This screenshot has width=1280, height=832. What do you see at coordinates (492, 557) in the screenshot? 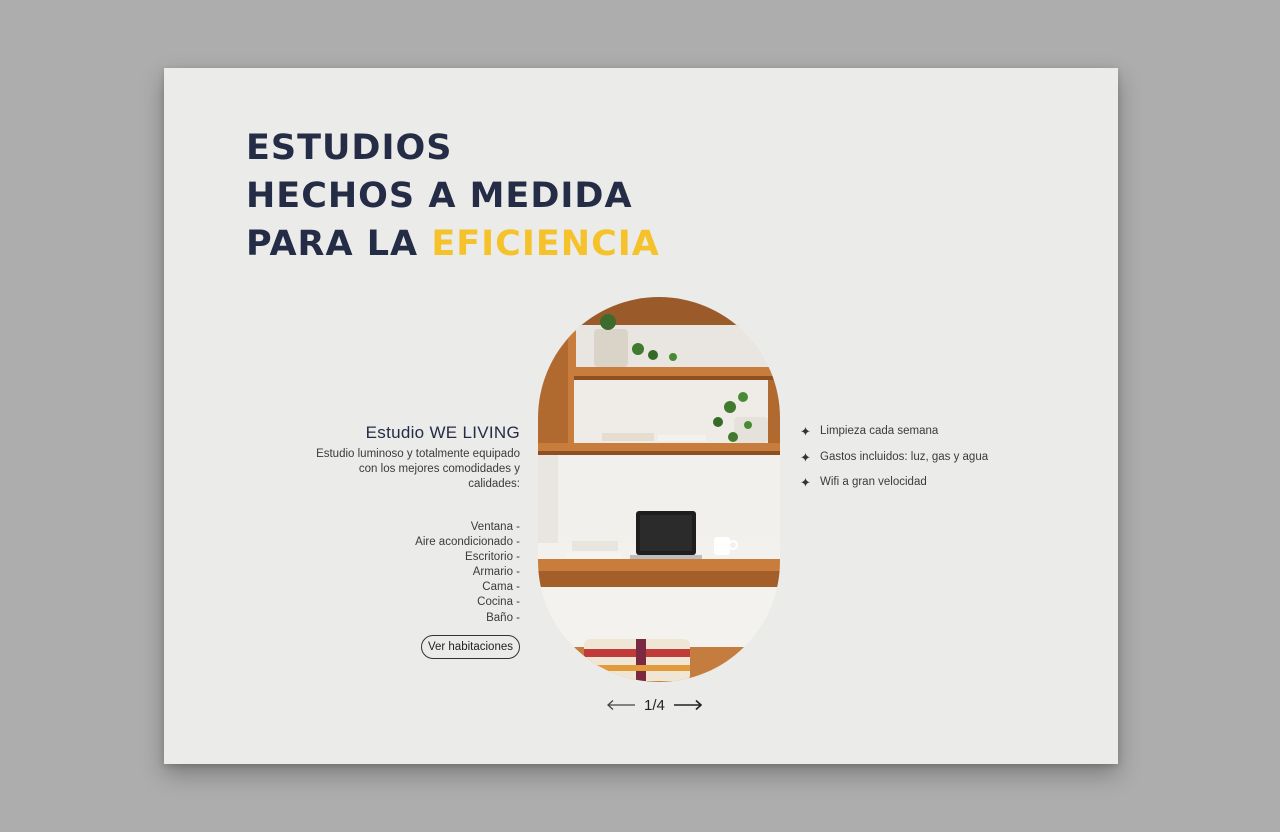
I see `amenity-item: Escritorio -` at bounding box center [492, 557].